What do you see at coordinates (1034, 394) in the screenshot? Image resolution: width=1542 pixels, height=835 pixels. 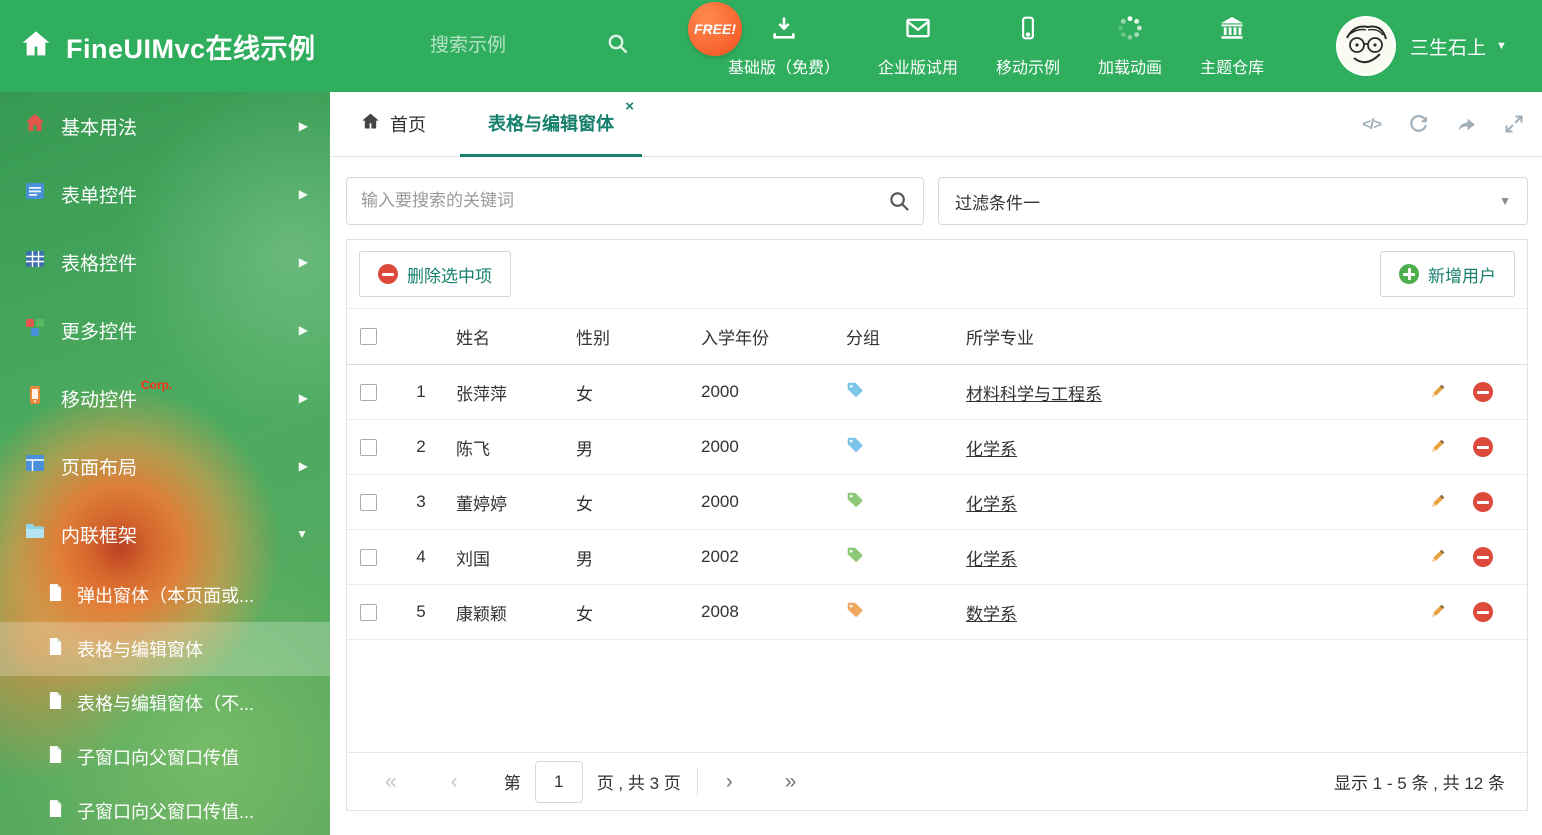 I see `major-link: 材料科学与工程系` at bounding box center [1034, 394].